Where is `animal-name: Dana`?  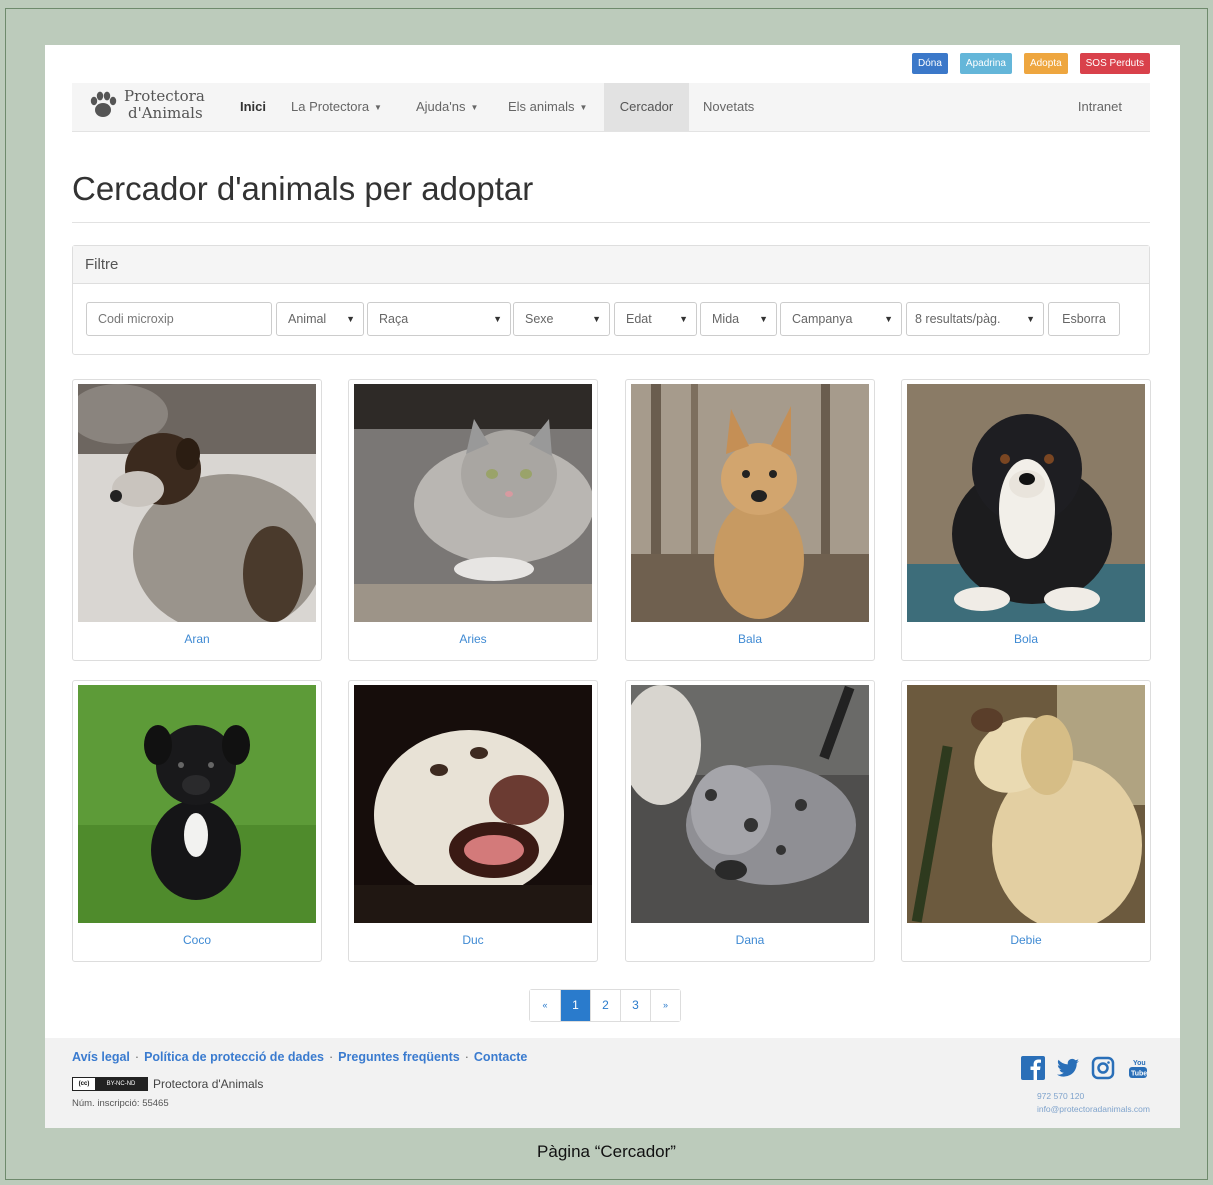
animal-name: Dana is located at coordinates (750, 940).